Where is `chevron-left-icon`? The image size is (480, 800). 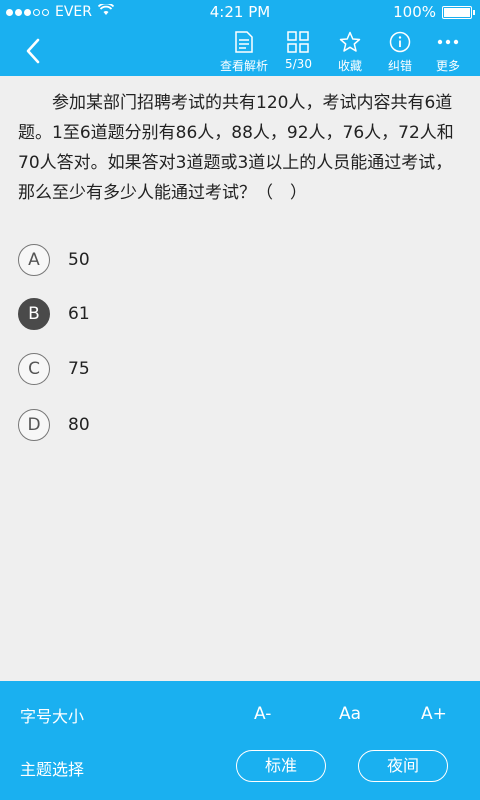
chevron-left-icon is located at coordinates (33, 51).